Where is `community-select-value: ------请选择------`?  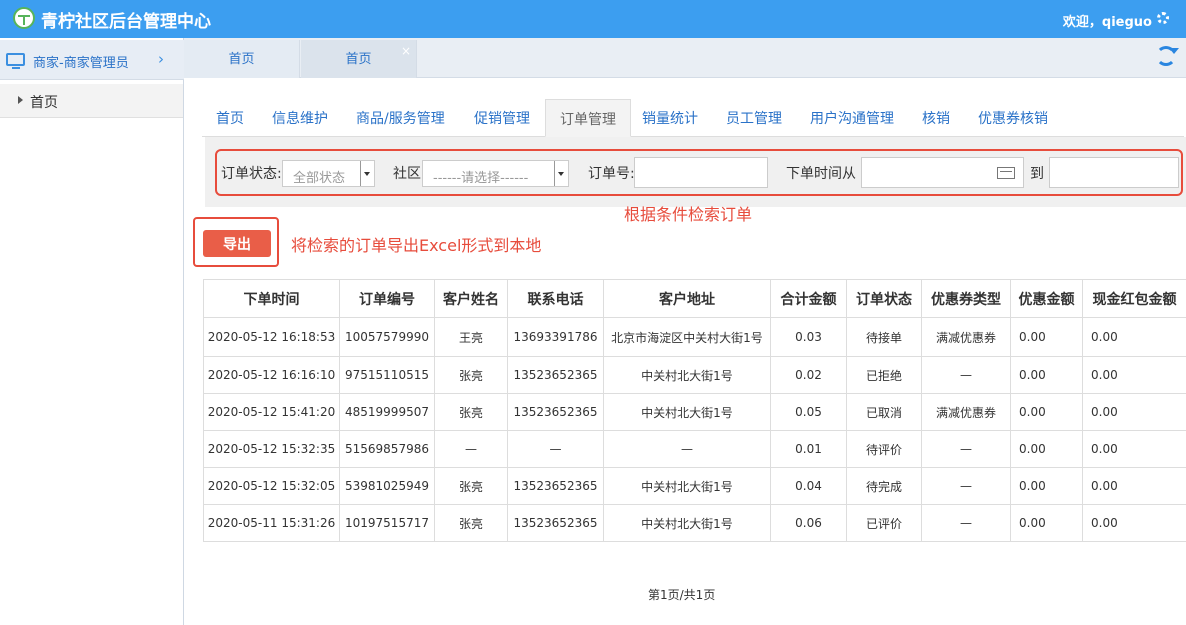 community-select-value: ------请选择------ is located at coordinates (481, 178).